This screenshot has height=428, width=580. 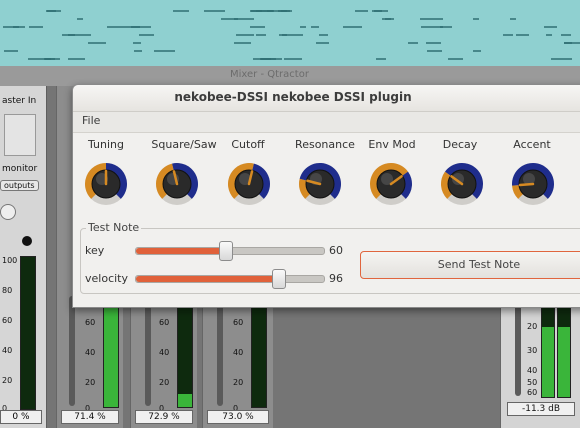 I want to click on velocity-label: velocity, so click(x=106, y=278).